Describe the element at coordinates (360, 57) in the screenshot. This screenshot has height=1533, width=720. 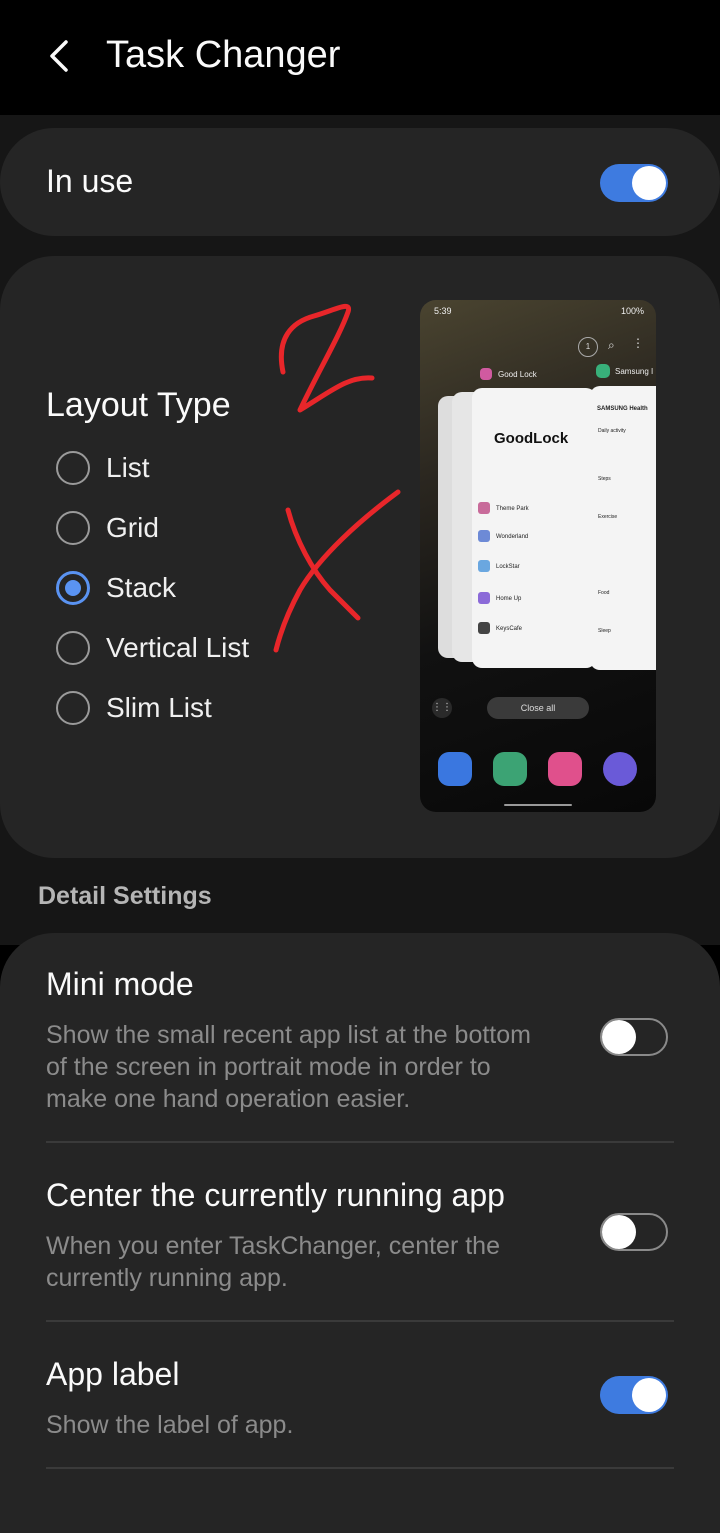
I see `app-bar: Task Changer` at that location.